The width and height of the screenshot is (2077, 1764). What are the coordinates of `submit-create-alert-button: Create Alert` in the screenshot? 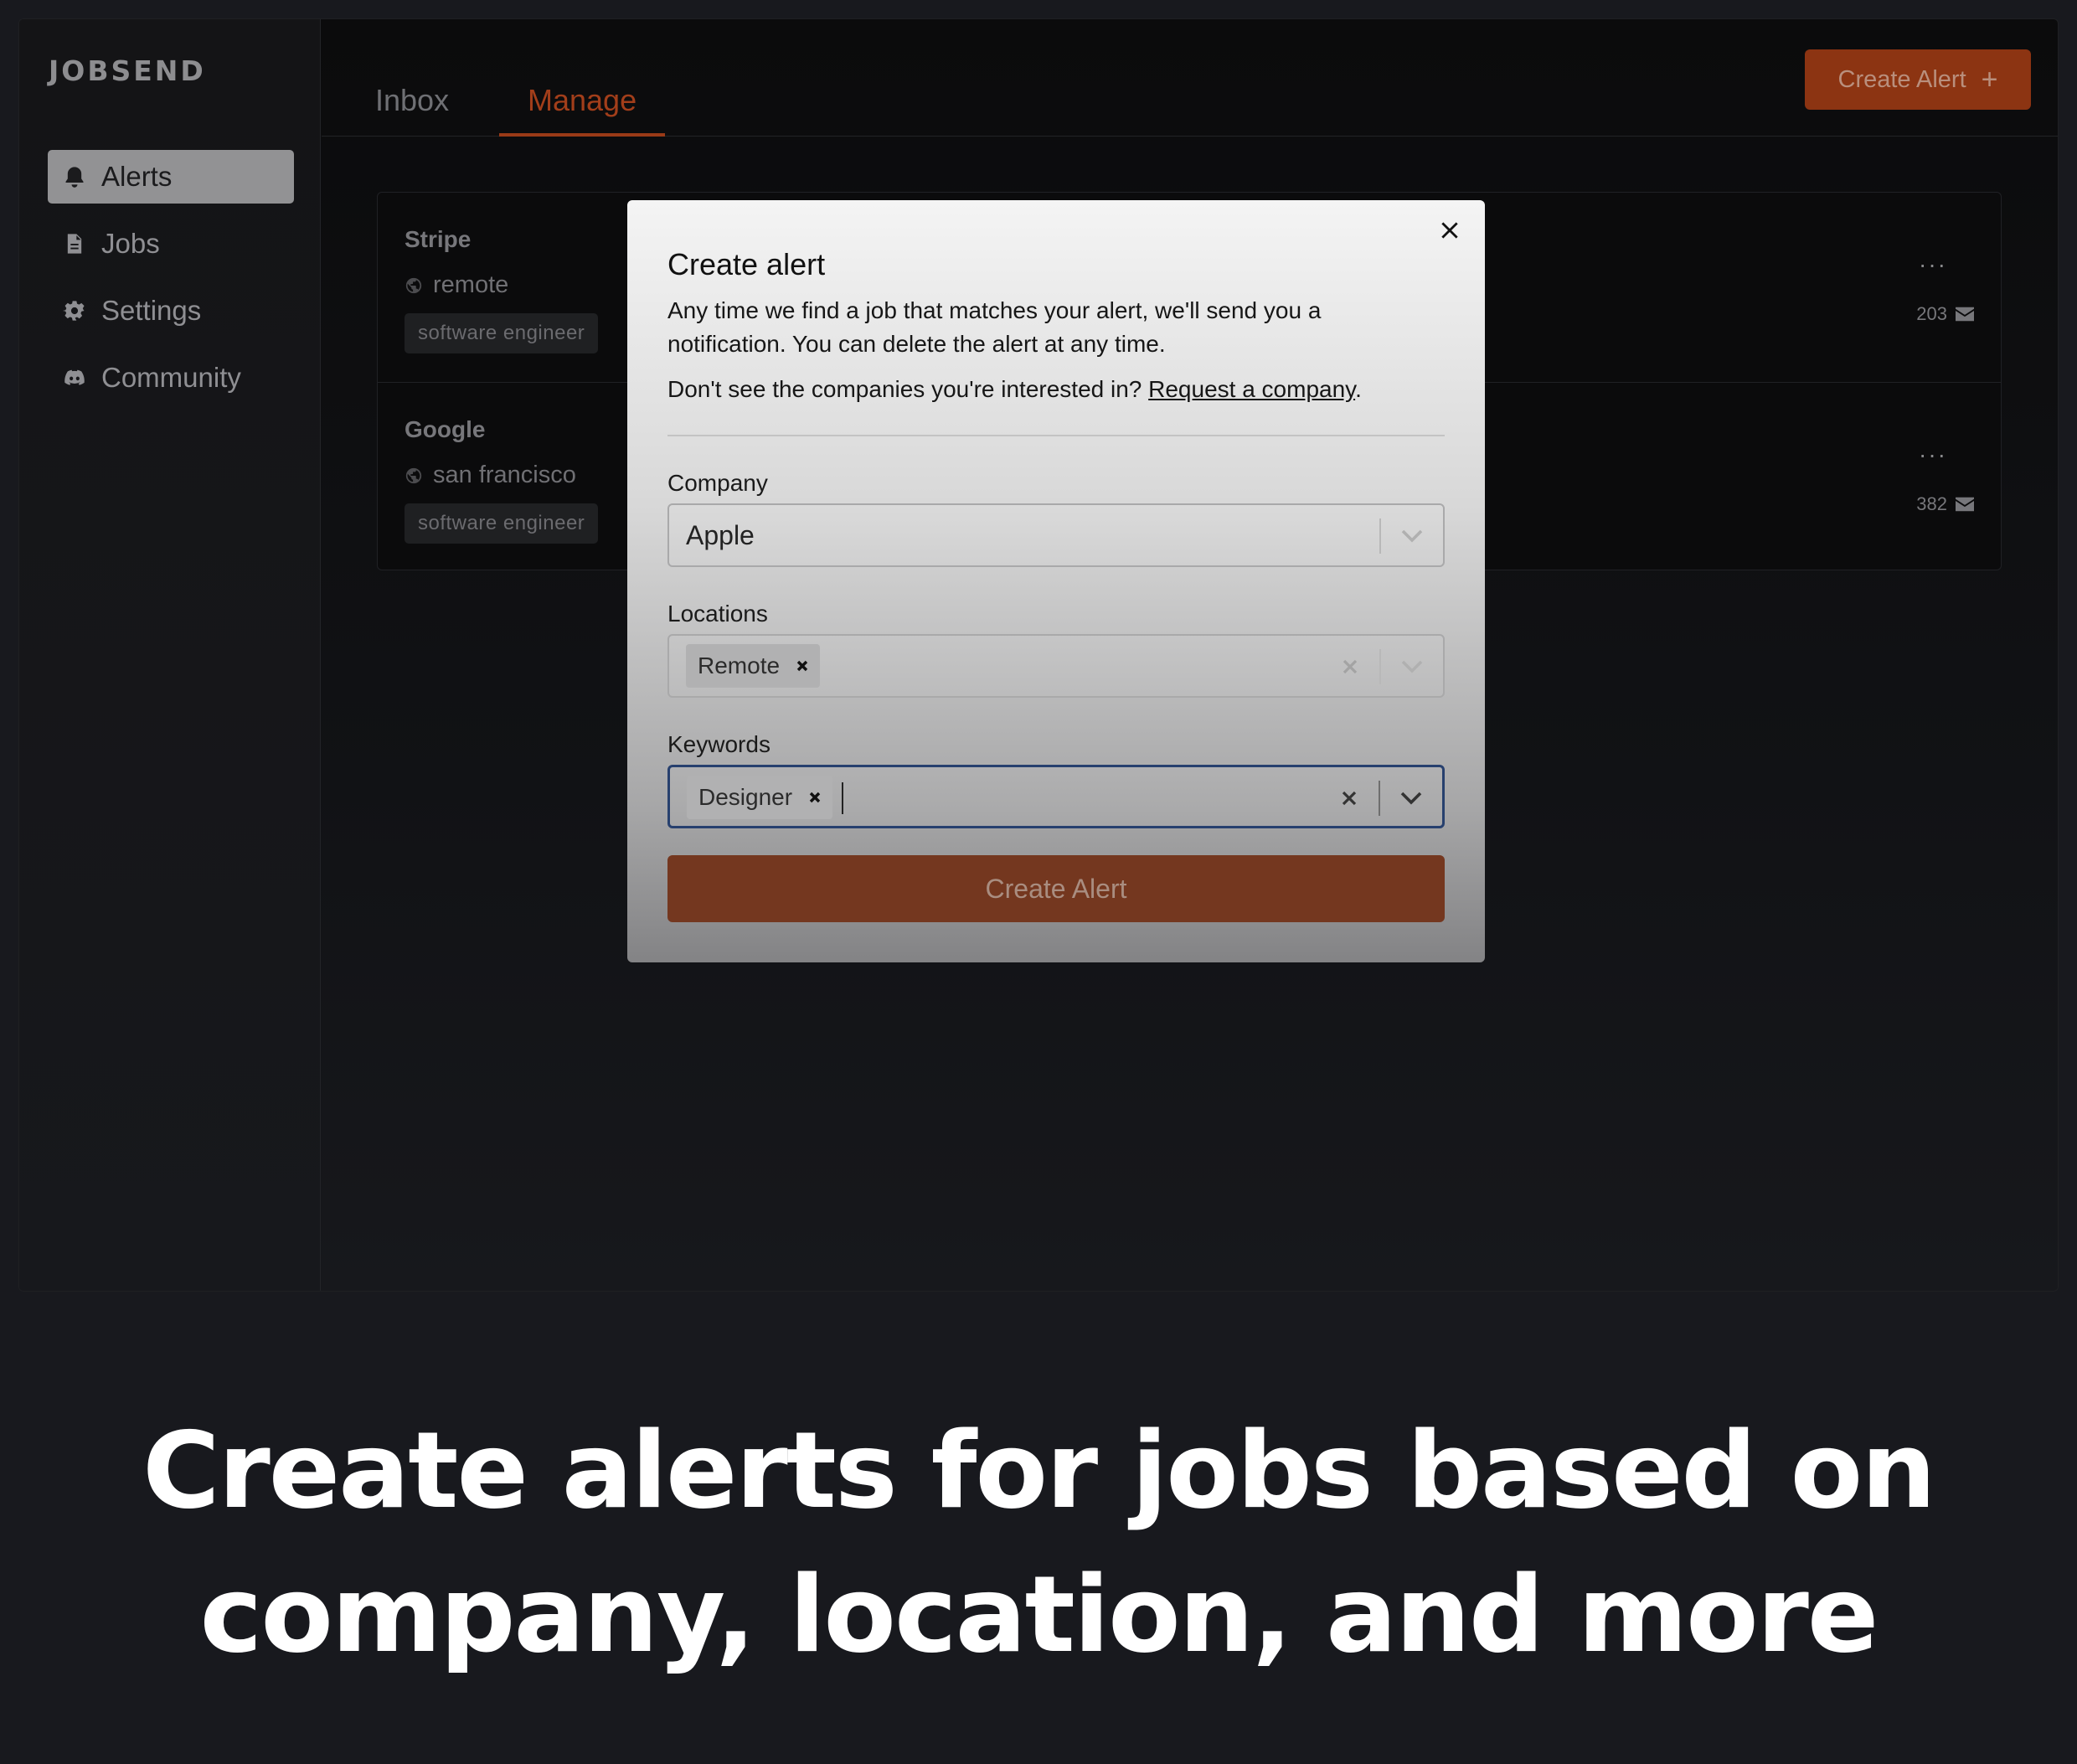 It's located at (1056, 889).